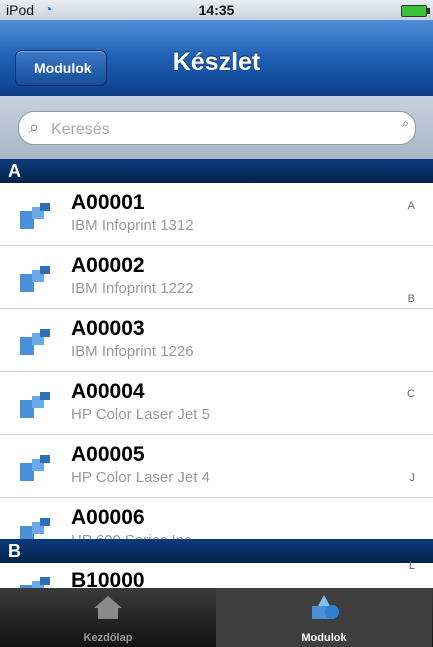 The image size is (433, 647). Describe the element at coordinates (14, 171) in the screenshot. I see `section-letter: A` at that location.